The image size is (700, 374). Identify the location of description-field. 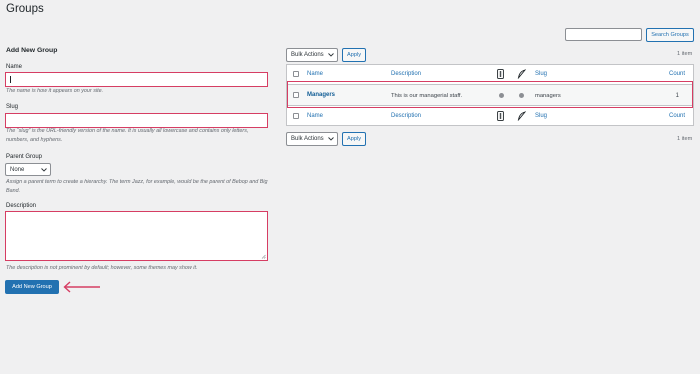
(136, 236).